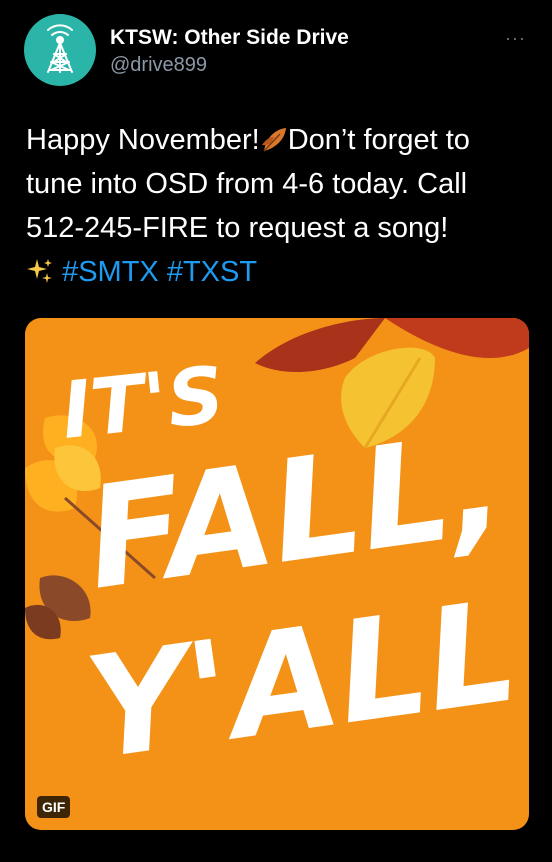 This screenshot has height=862, width=552. Describe the element at coordinates (54, 807) in the screenshot. I see `gif-badge: GIF` at that location.